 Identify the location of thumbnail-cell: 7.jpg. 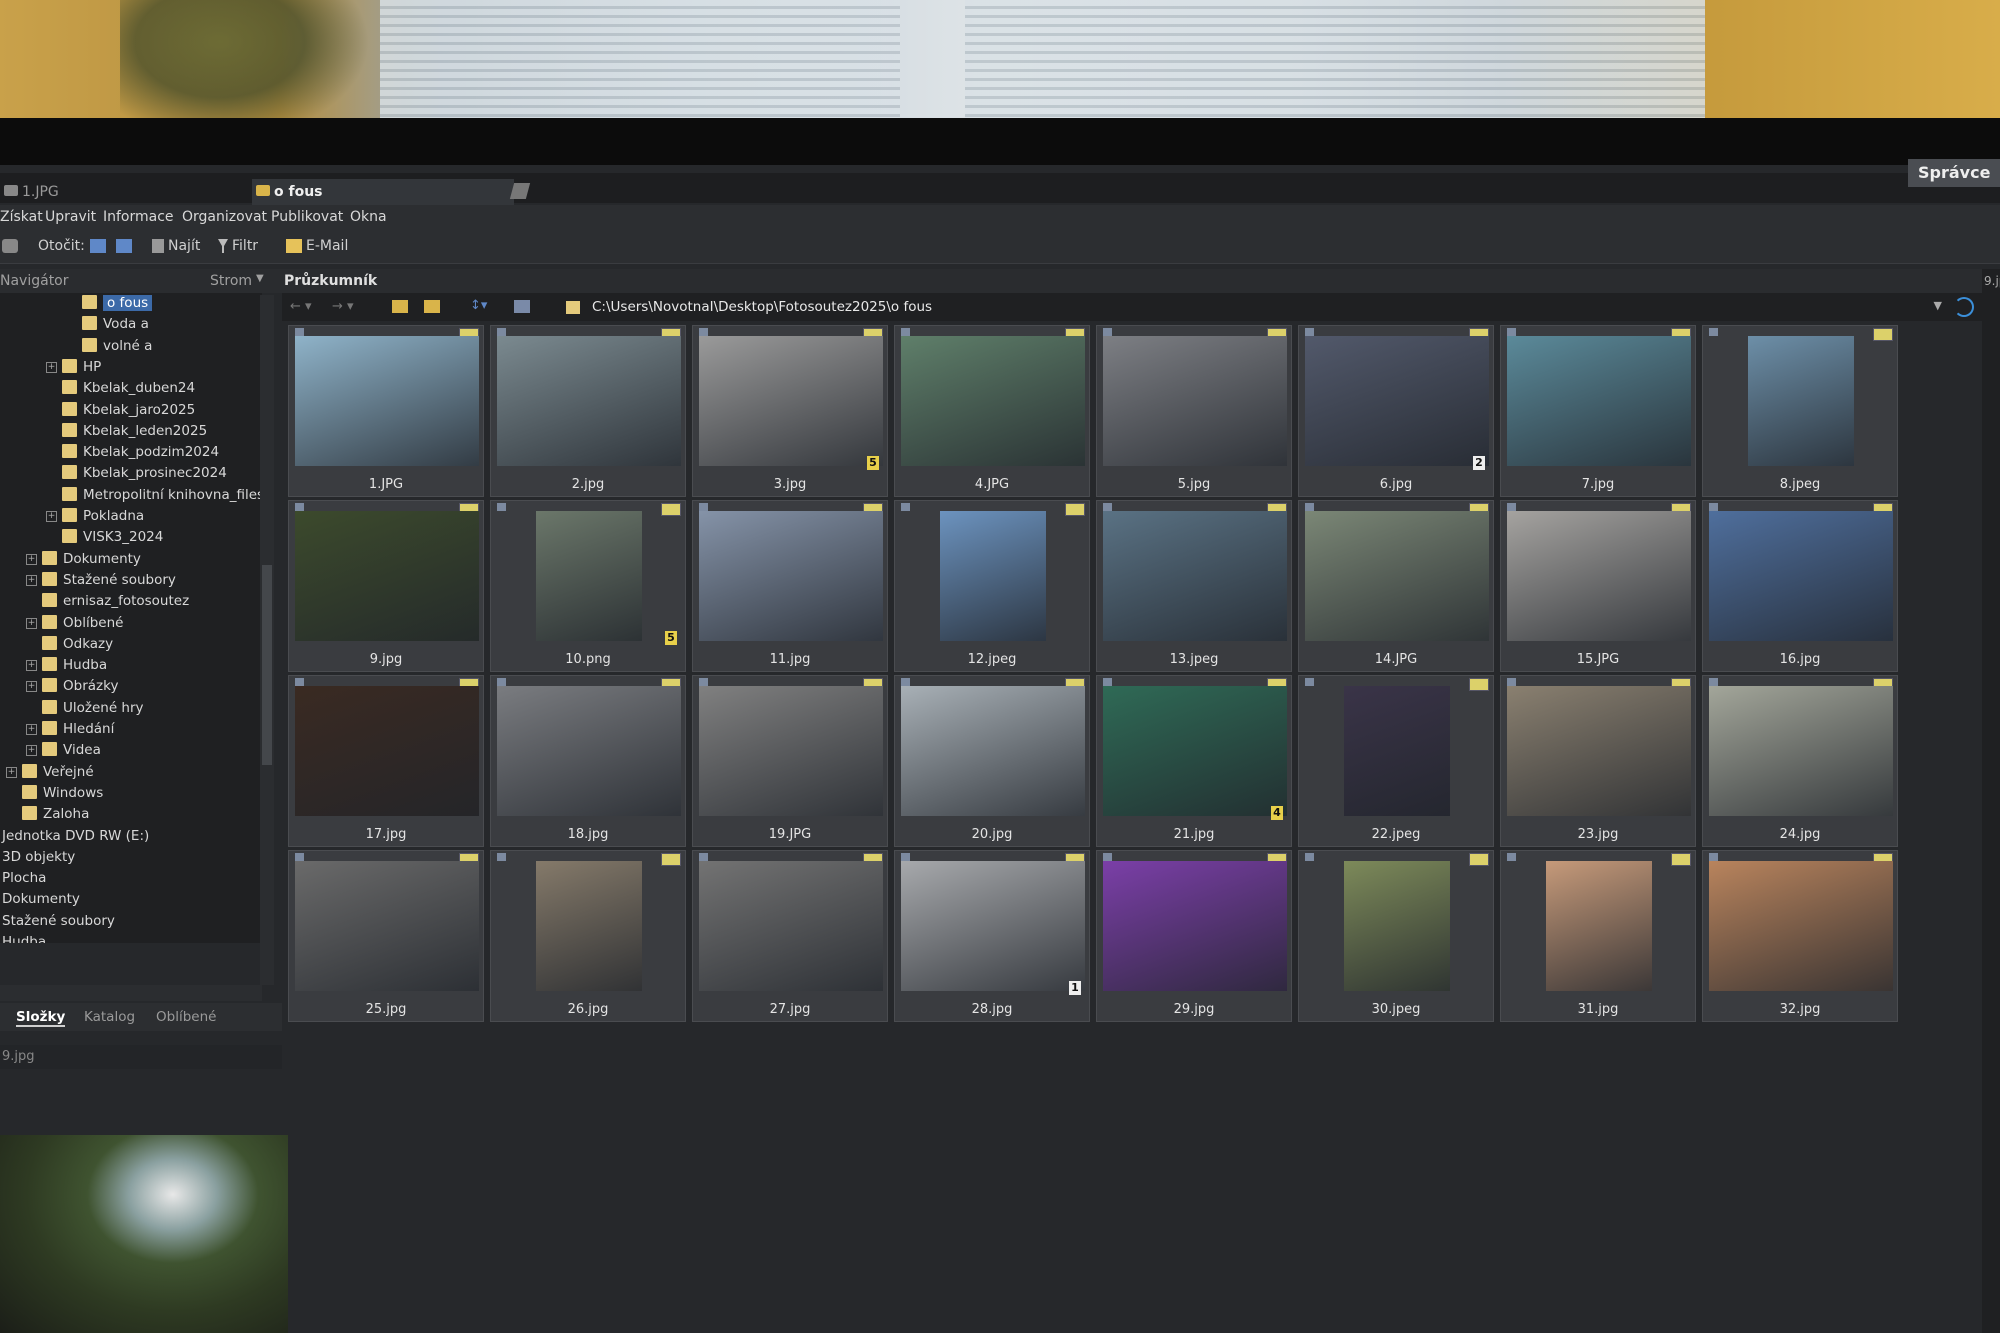
(1598, 411).